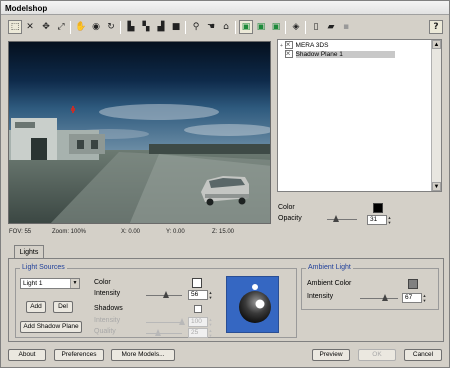  What do you see at coordinates (50, 283) in the screenshot?
I see `light-select: Light 1 ▼` at bounding box center [50, 283].